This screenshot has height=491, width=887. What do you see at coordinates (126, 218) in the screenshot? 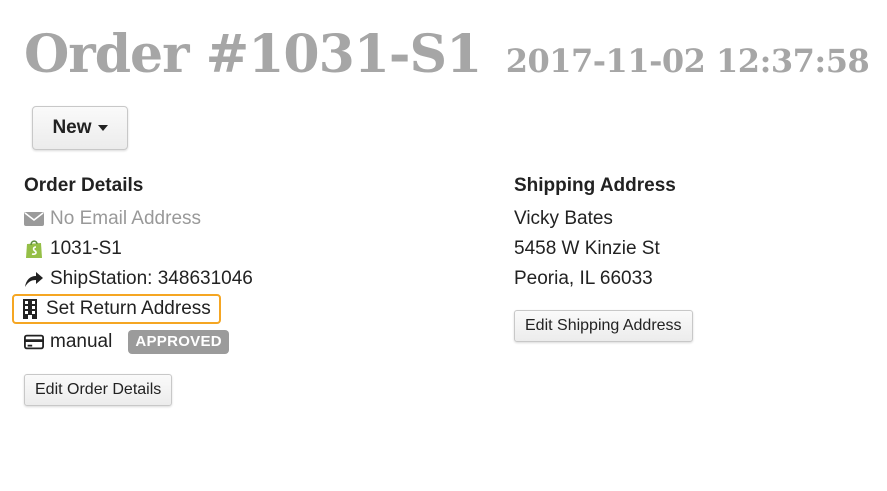
I see `email-text: No Email Address` at bounding box center [126, 218].